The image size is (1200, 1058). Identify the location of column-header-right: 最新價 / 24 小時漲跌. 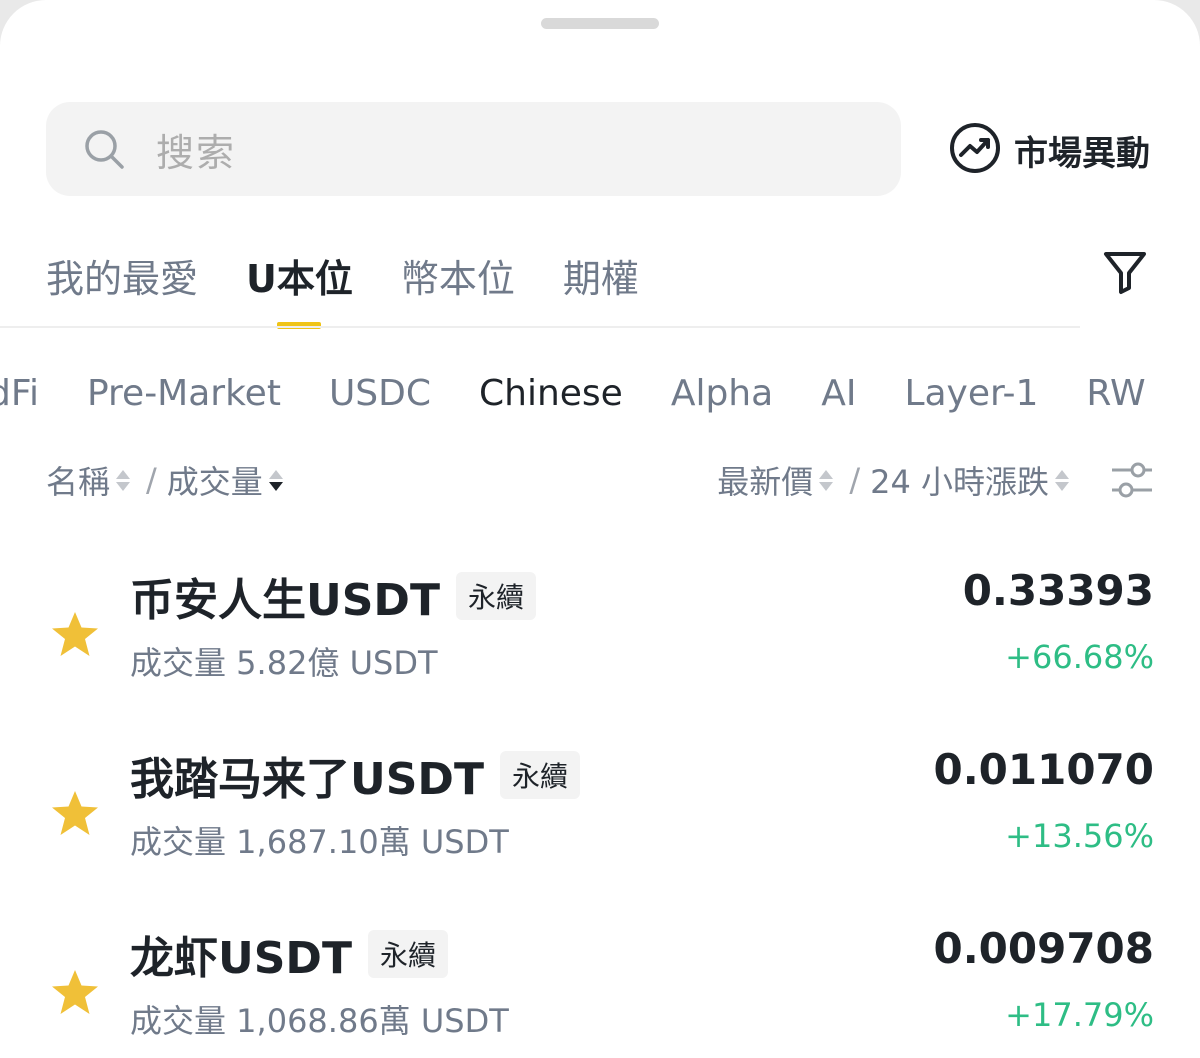
(896, 480).